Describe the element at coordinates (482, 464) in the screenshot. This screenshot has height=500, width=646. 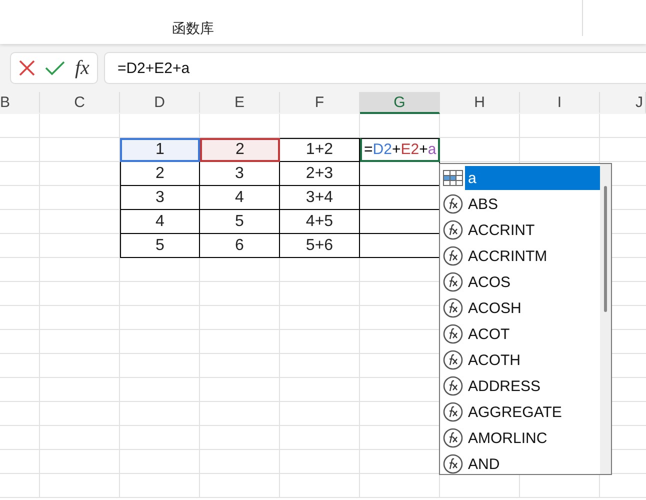
I see `autocomplete-item: AND` at that location.